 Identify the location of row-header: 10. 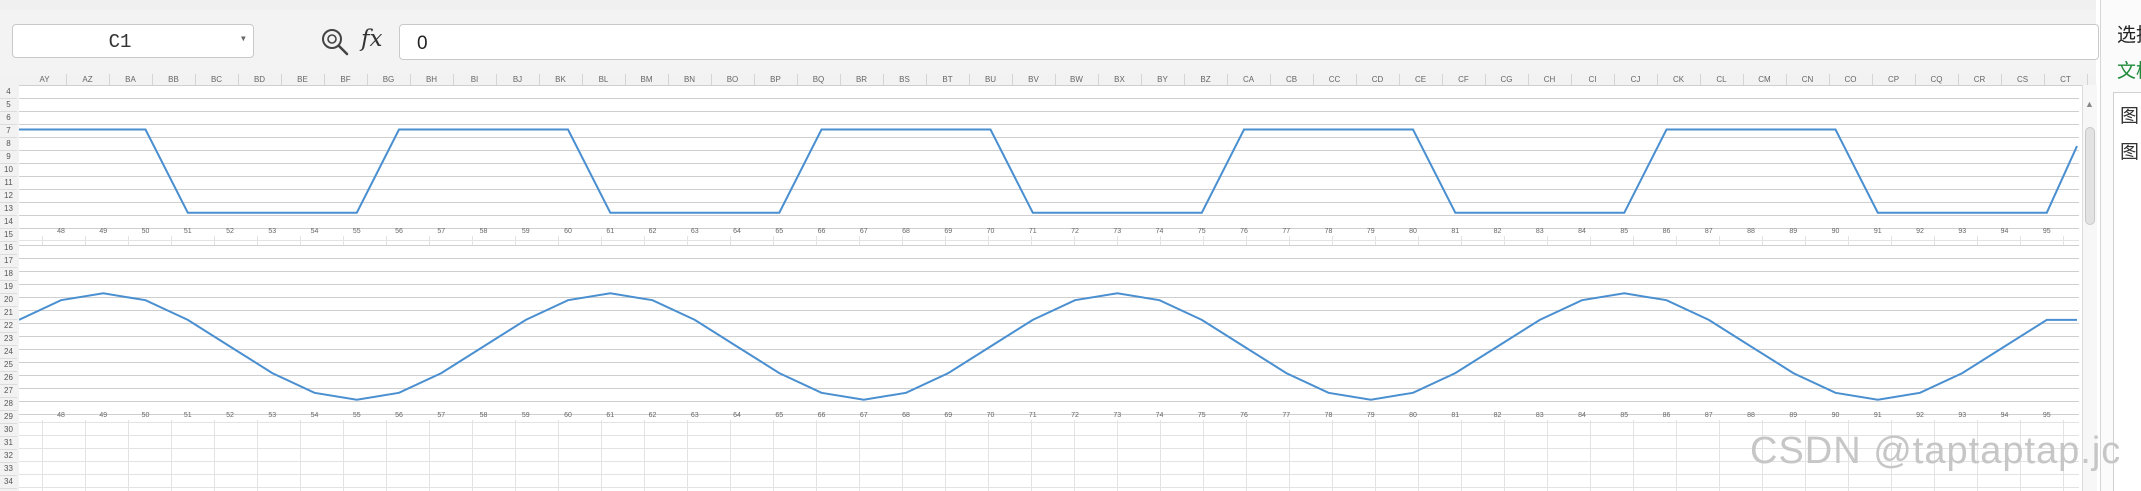
(8, 170).